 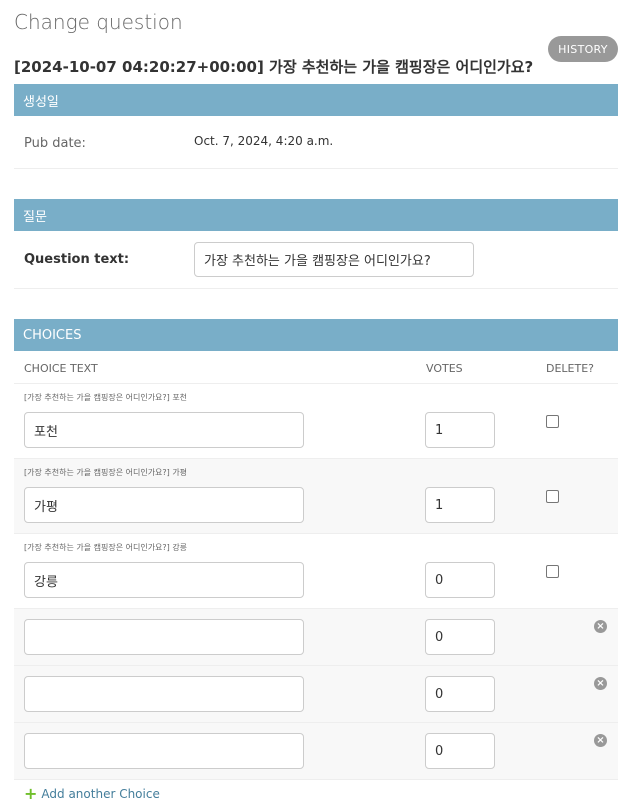 I want to click on add-another-choice-link: + Add another Choice, so click(x=92, y=793).